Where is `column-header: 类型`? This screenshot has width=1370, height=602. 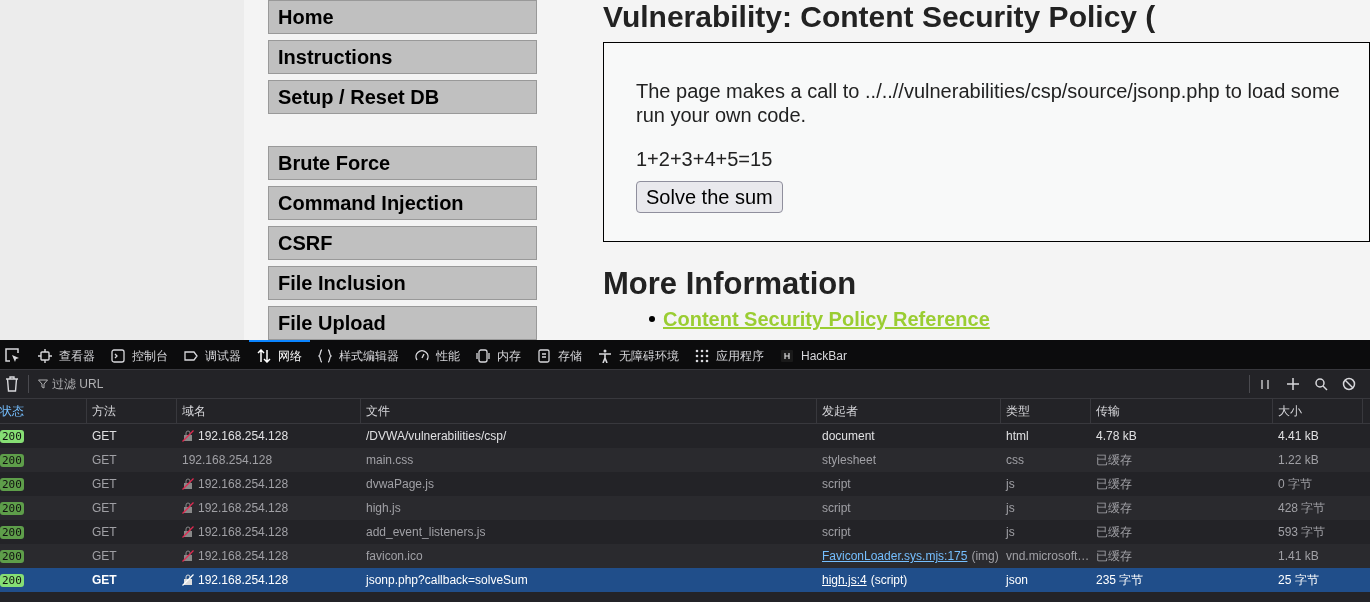 column-header: 类型 is located at coordinates (1018, 411).